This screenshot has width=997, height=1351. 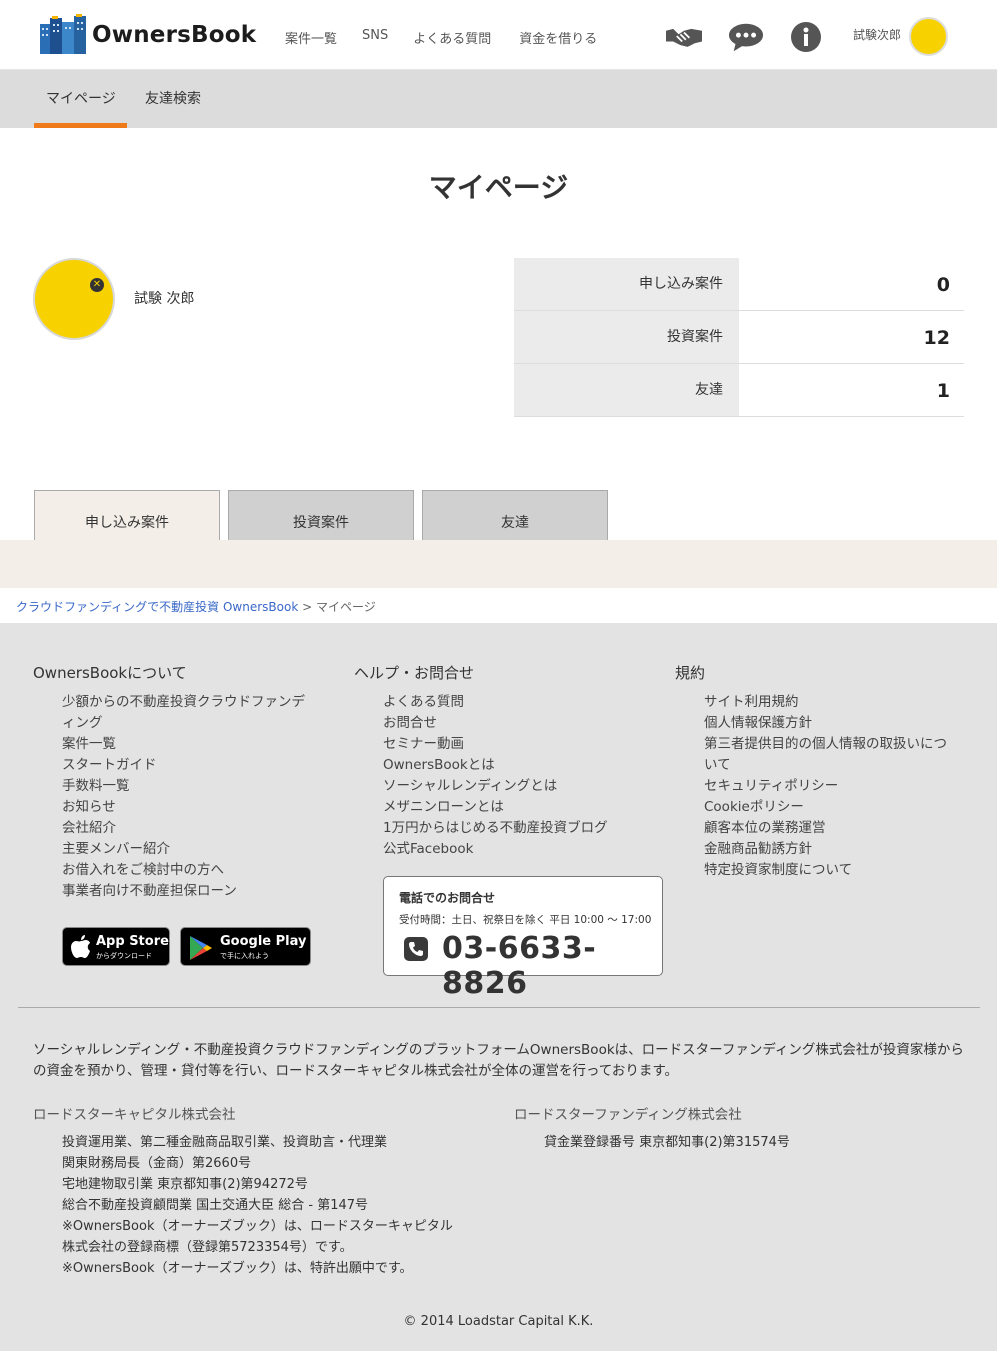 I want to click on site-header: OwnersBook 案件一覧 SNS よくある質問 資金を借りる 試験次郎, so click(x=498, y=35).